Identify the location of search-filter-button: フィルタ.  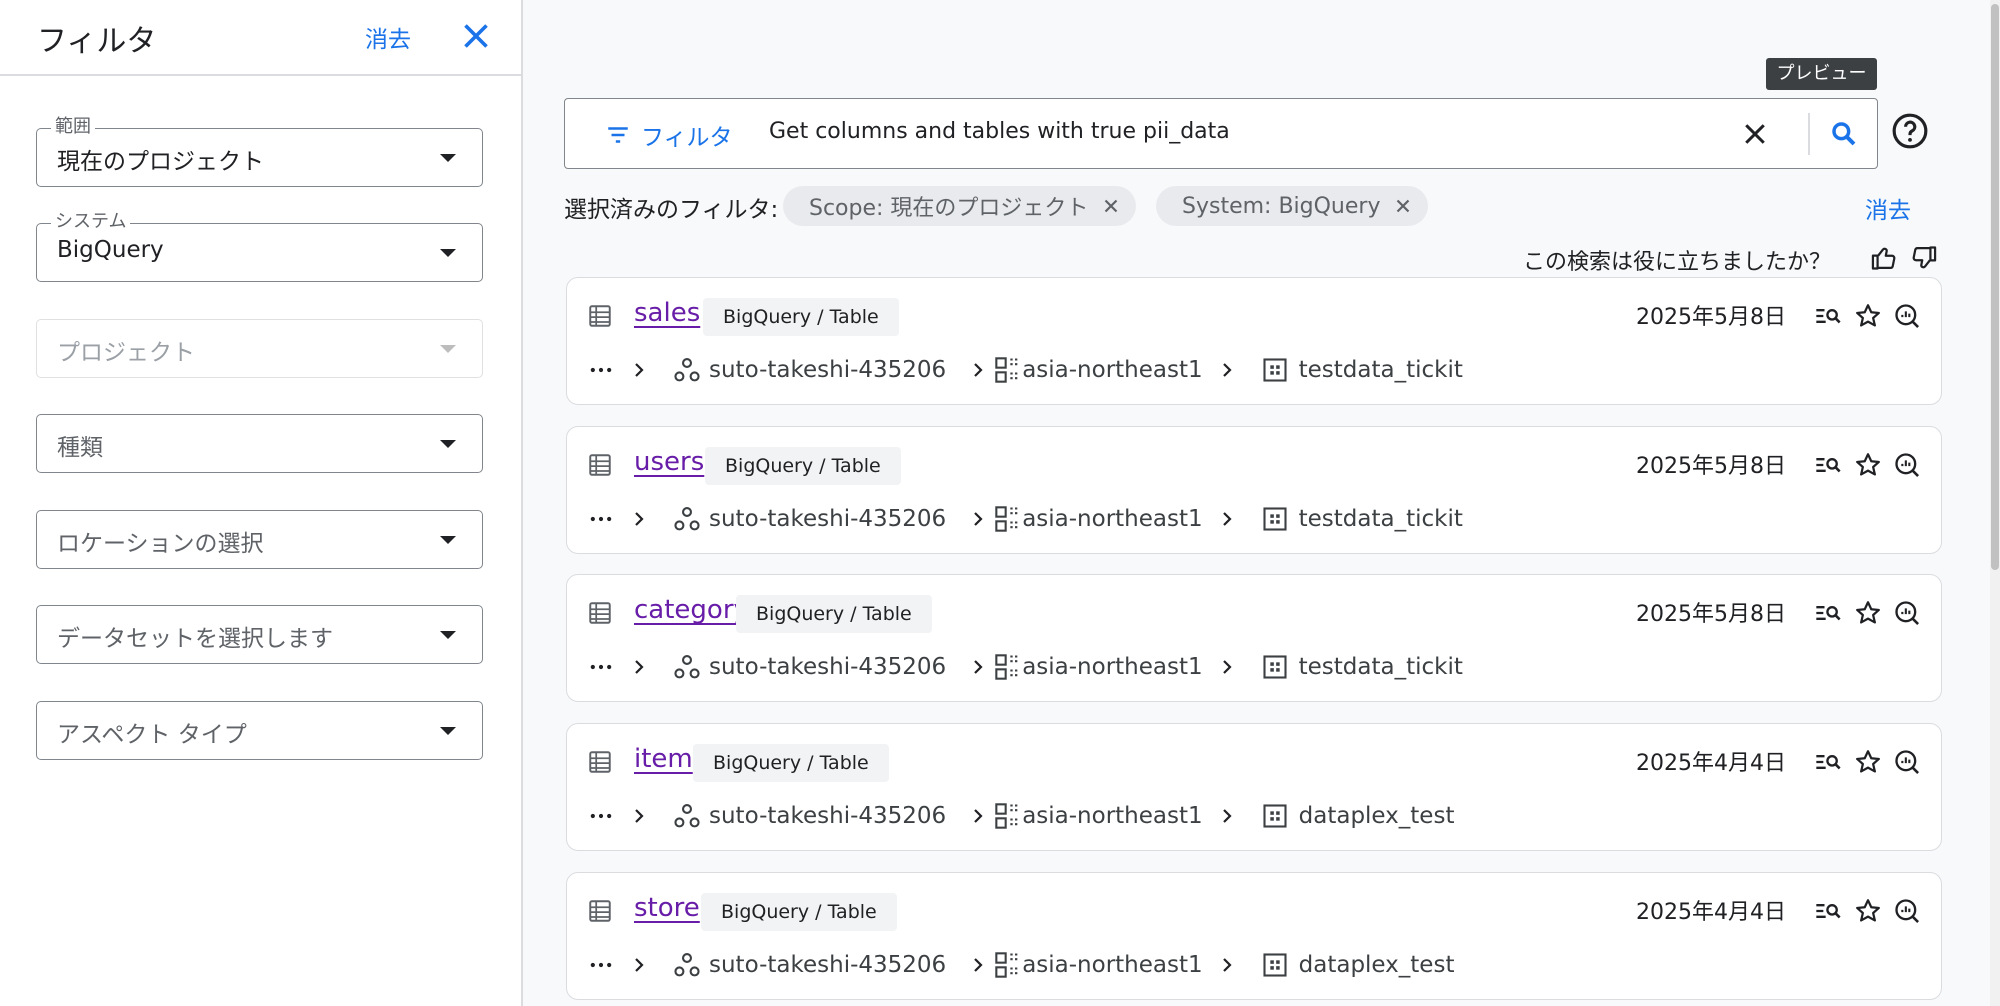
(669, 135).